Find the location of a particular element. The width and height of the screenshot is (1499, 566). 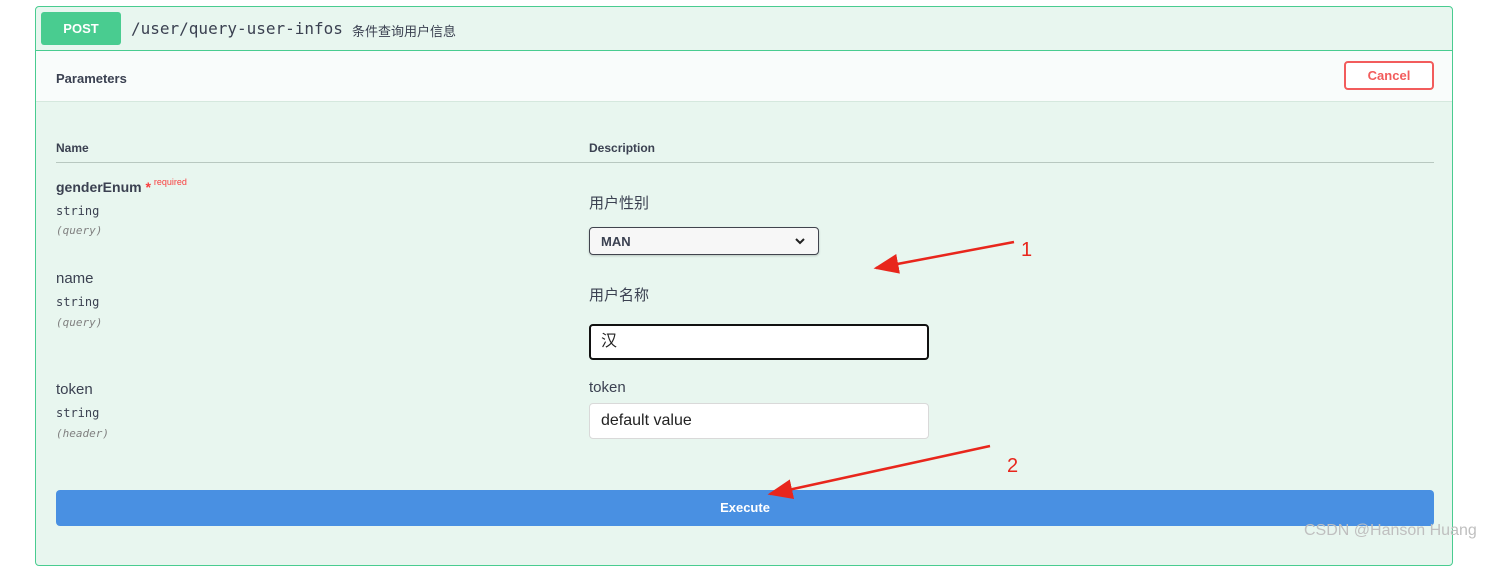

annotation-label-1: 1 is located at coordinates (1027, 250).